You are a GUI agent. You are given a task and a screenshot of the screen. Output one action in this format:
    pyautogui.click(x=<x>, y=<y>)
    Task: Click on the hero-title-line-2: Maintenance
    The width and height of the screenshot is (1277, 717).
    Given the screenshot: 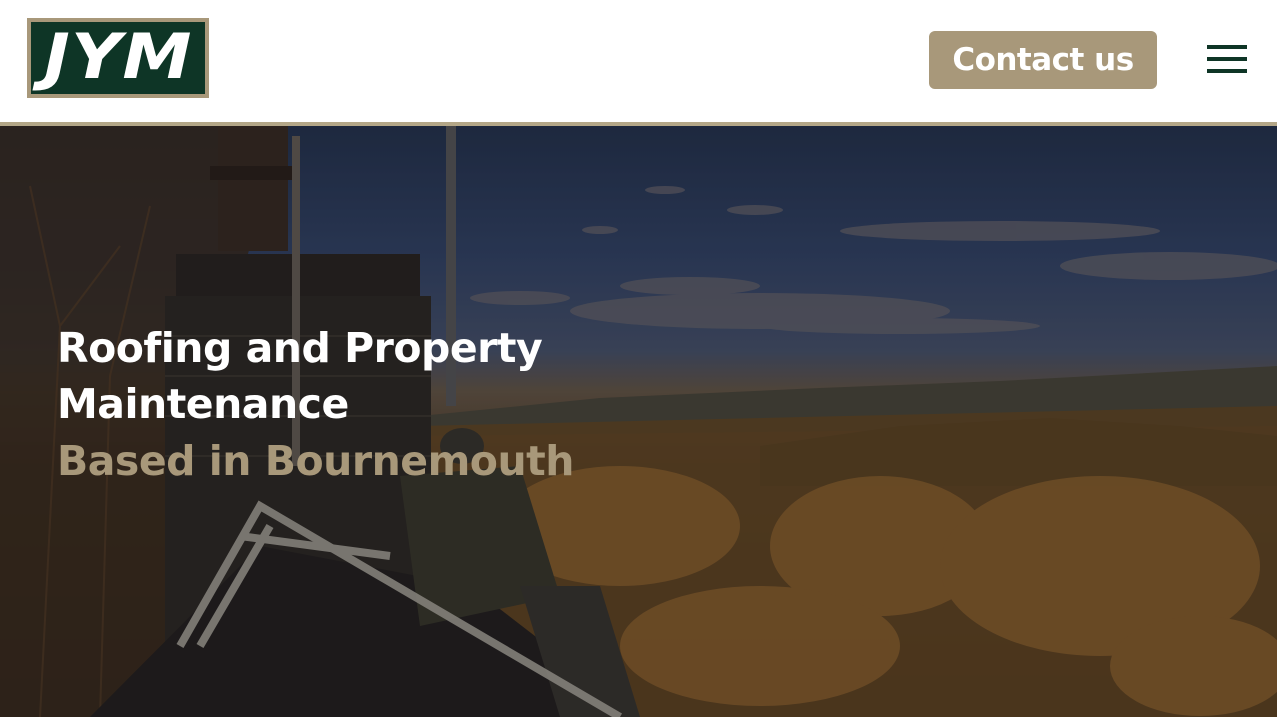 What is the action you would take?
    pyautogui.click(x=203, y=404)
    